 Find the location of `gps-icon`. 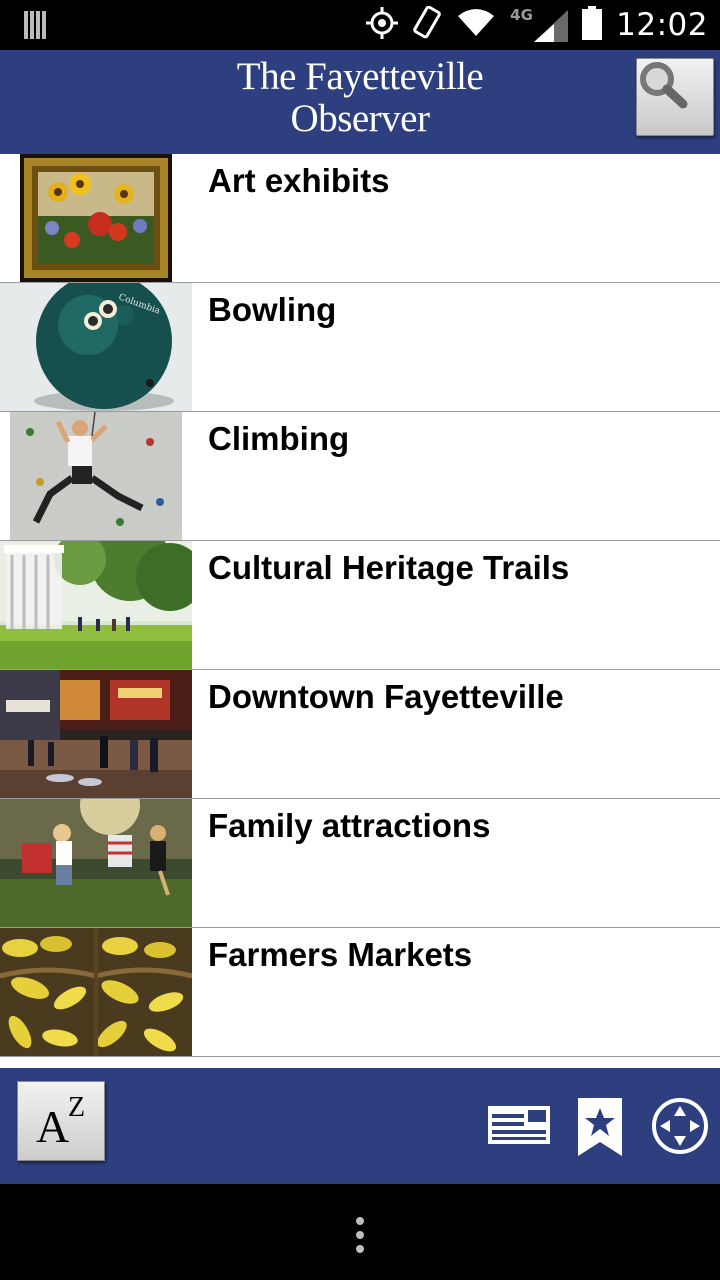

gps-icon is located at coordinates (382, 25).